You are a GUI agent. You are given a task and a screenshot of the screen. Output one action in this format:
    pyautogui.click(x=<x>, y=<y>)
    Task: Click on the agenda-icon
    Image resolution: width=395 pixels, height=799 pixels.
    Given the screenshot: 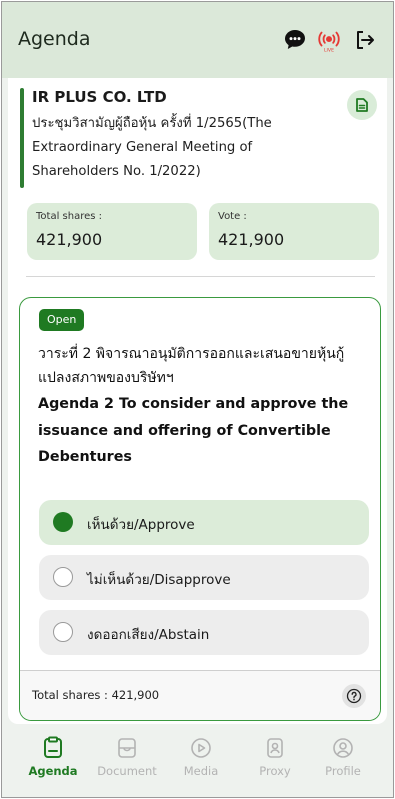 What is the action you would take?
    pyautogui.click(x=53, y=747)
    